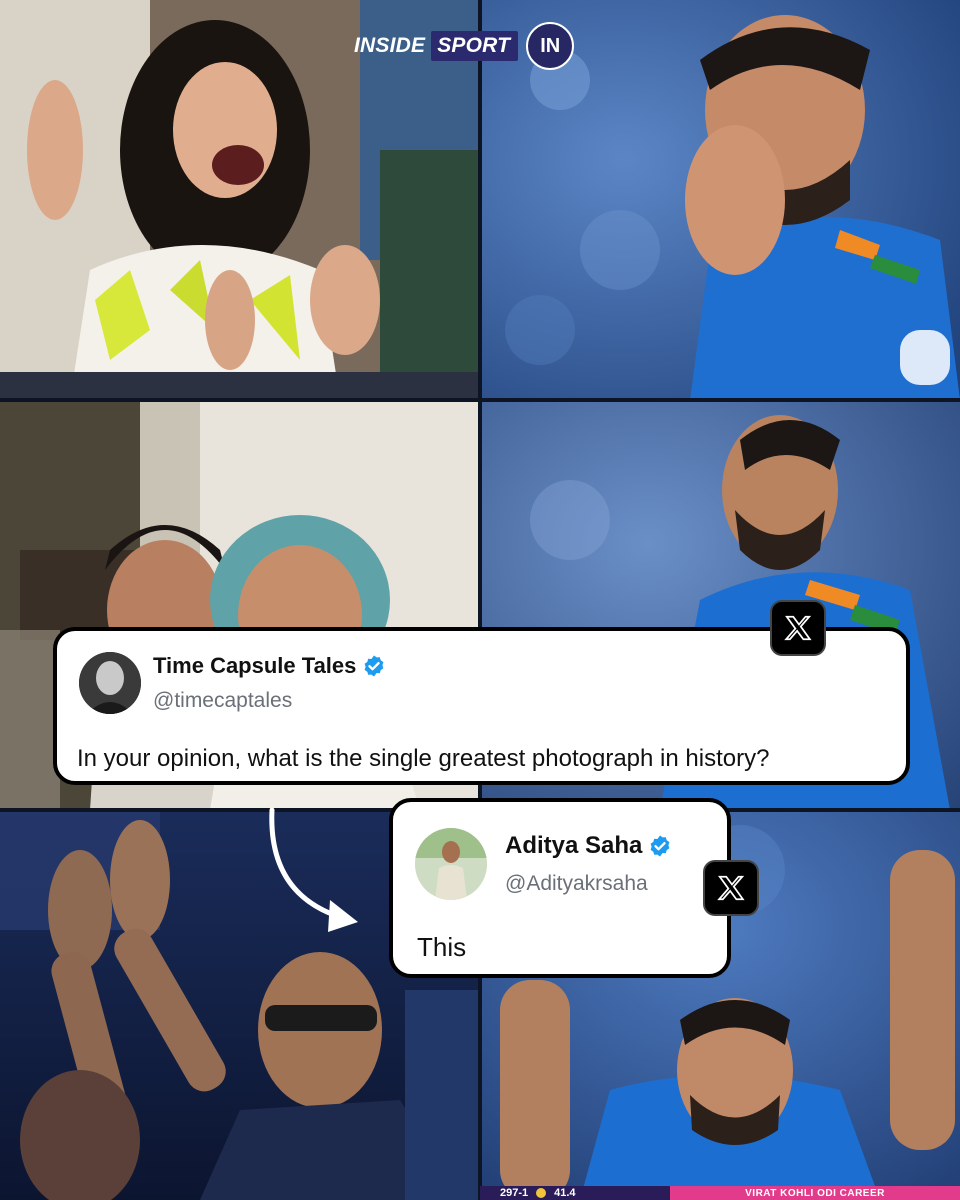 The width and height of the screenshot is (960, 1200). I want to click on score-value: 297-1, so click(514, 1193).